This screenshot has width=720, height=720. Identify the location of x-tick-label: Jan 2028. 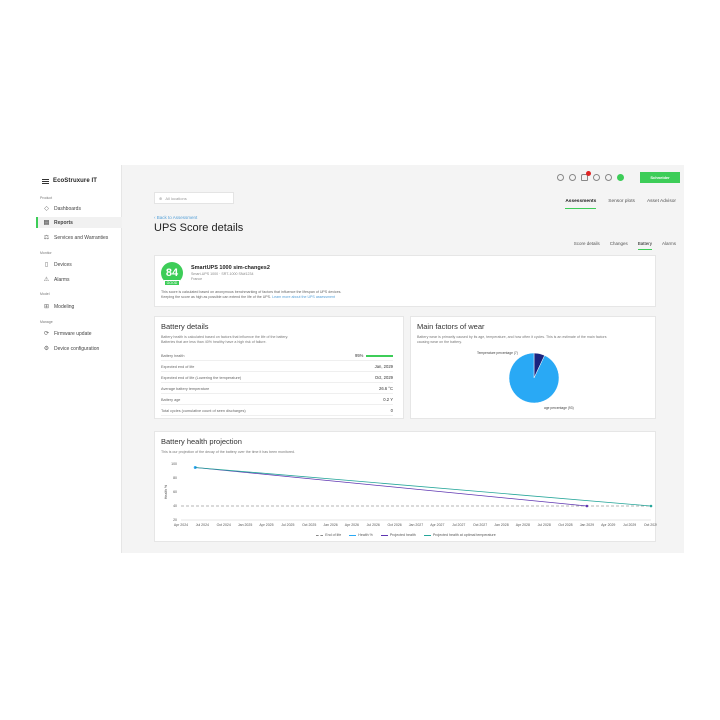
(501, 525).